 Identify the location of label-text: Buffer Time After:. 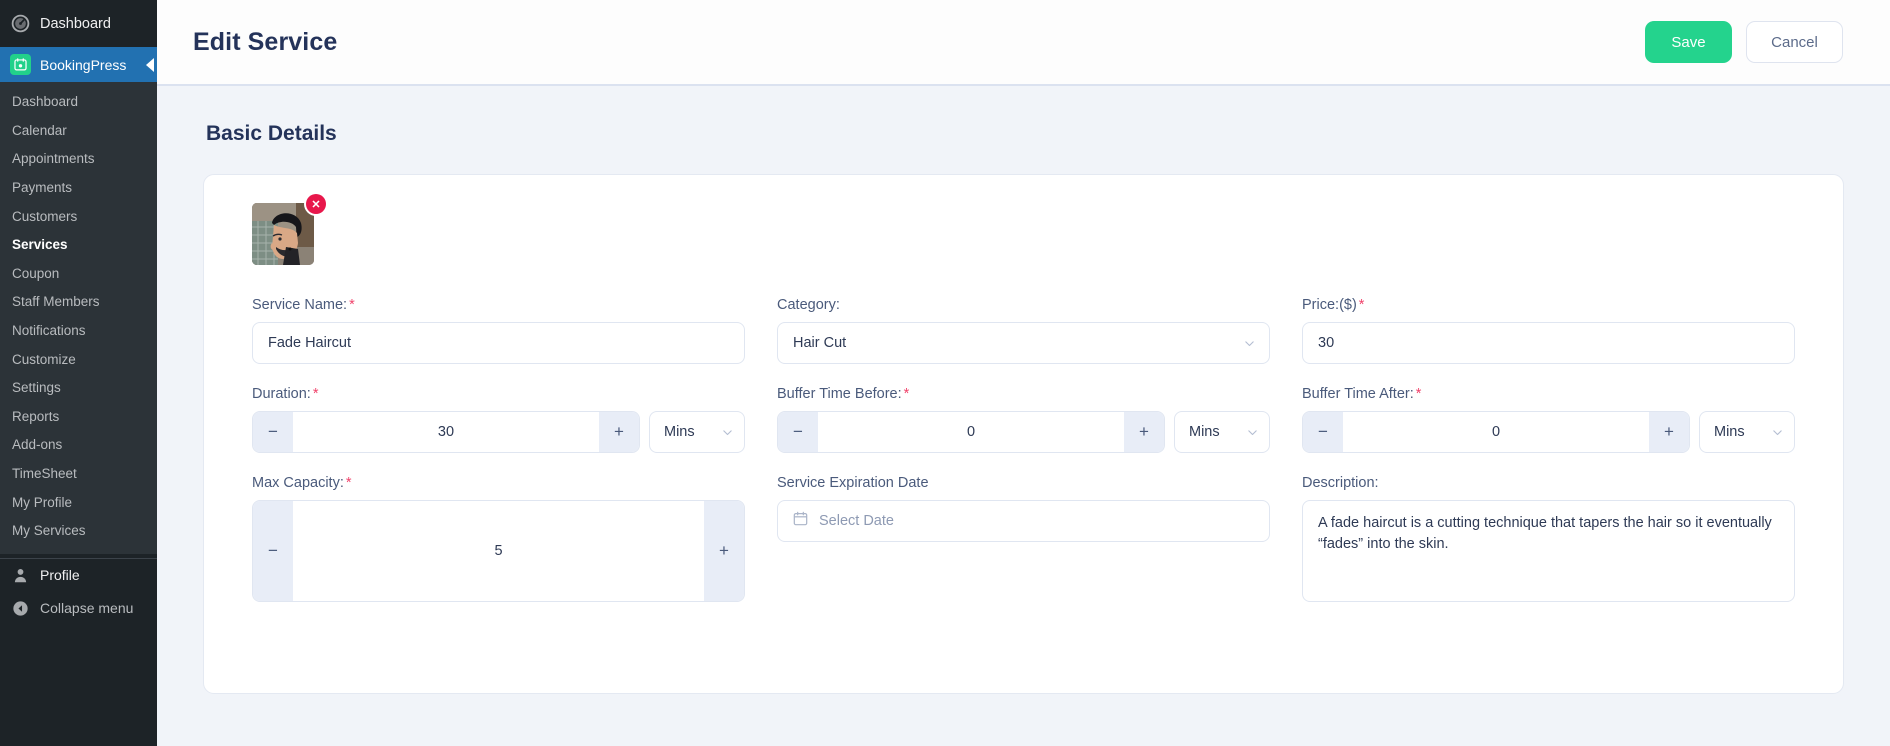
(1358, 394).